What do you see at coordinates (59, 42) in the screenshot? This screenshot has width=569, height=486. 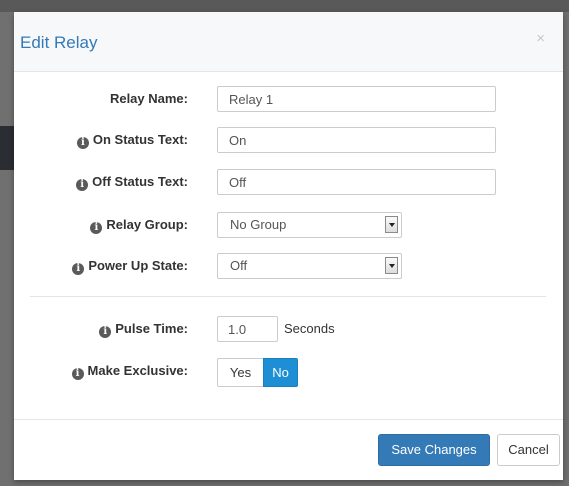 I see `dialog-title: Edit Relay` at bounding box center [59, 42].